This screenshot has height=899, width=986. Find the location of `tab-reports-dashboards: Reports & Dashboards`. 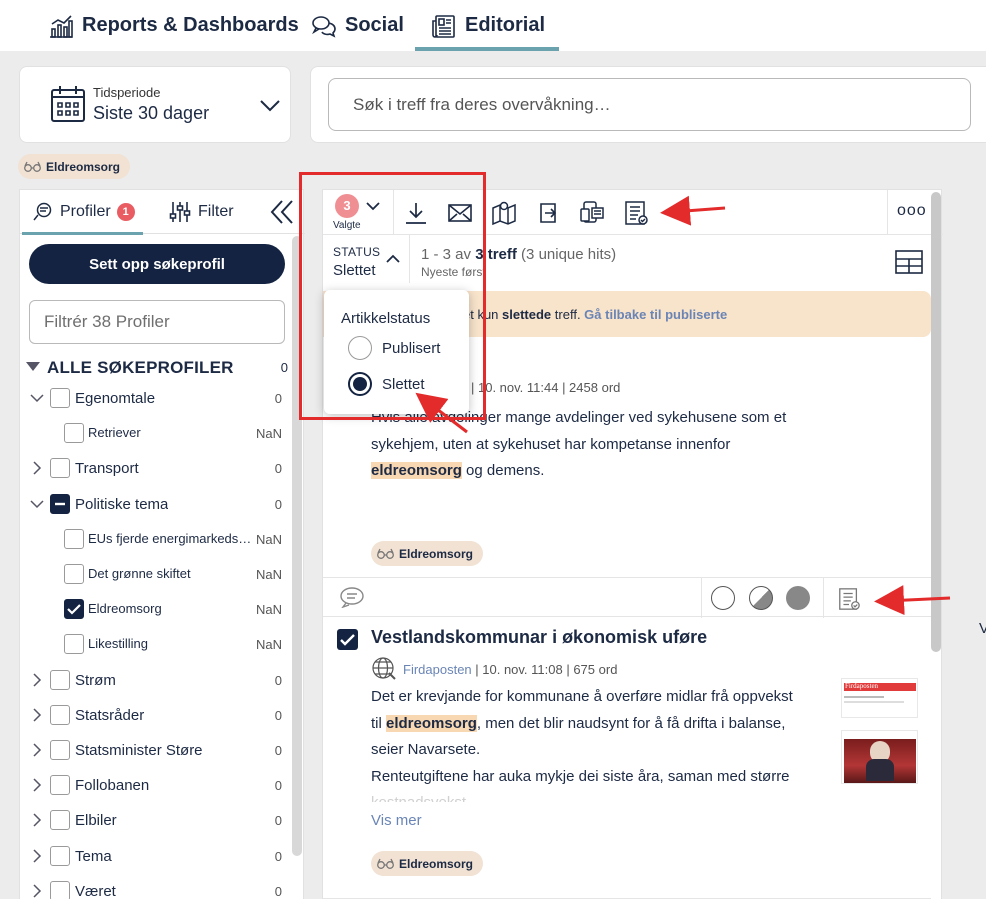

tab-reports-dashboards: Reports & Dashboards is located at coordinates (173, 25).